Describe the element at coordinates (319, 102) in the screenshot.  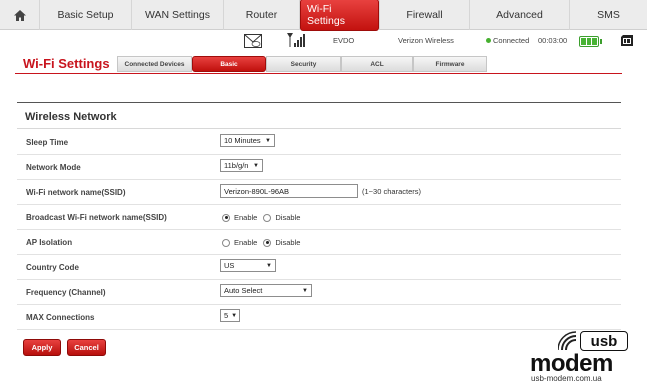
I see `section-top-divider` at that location.